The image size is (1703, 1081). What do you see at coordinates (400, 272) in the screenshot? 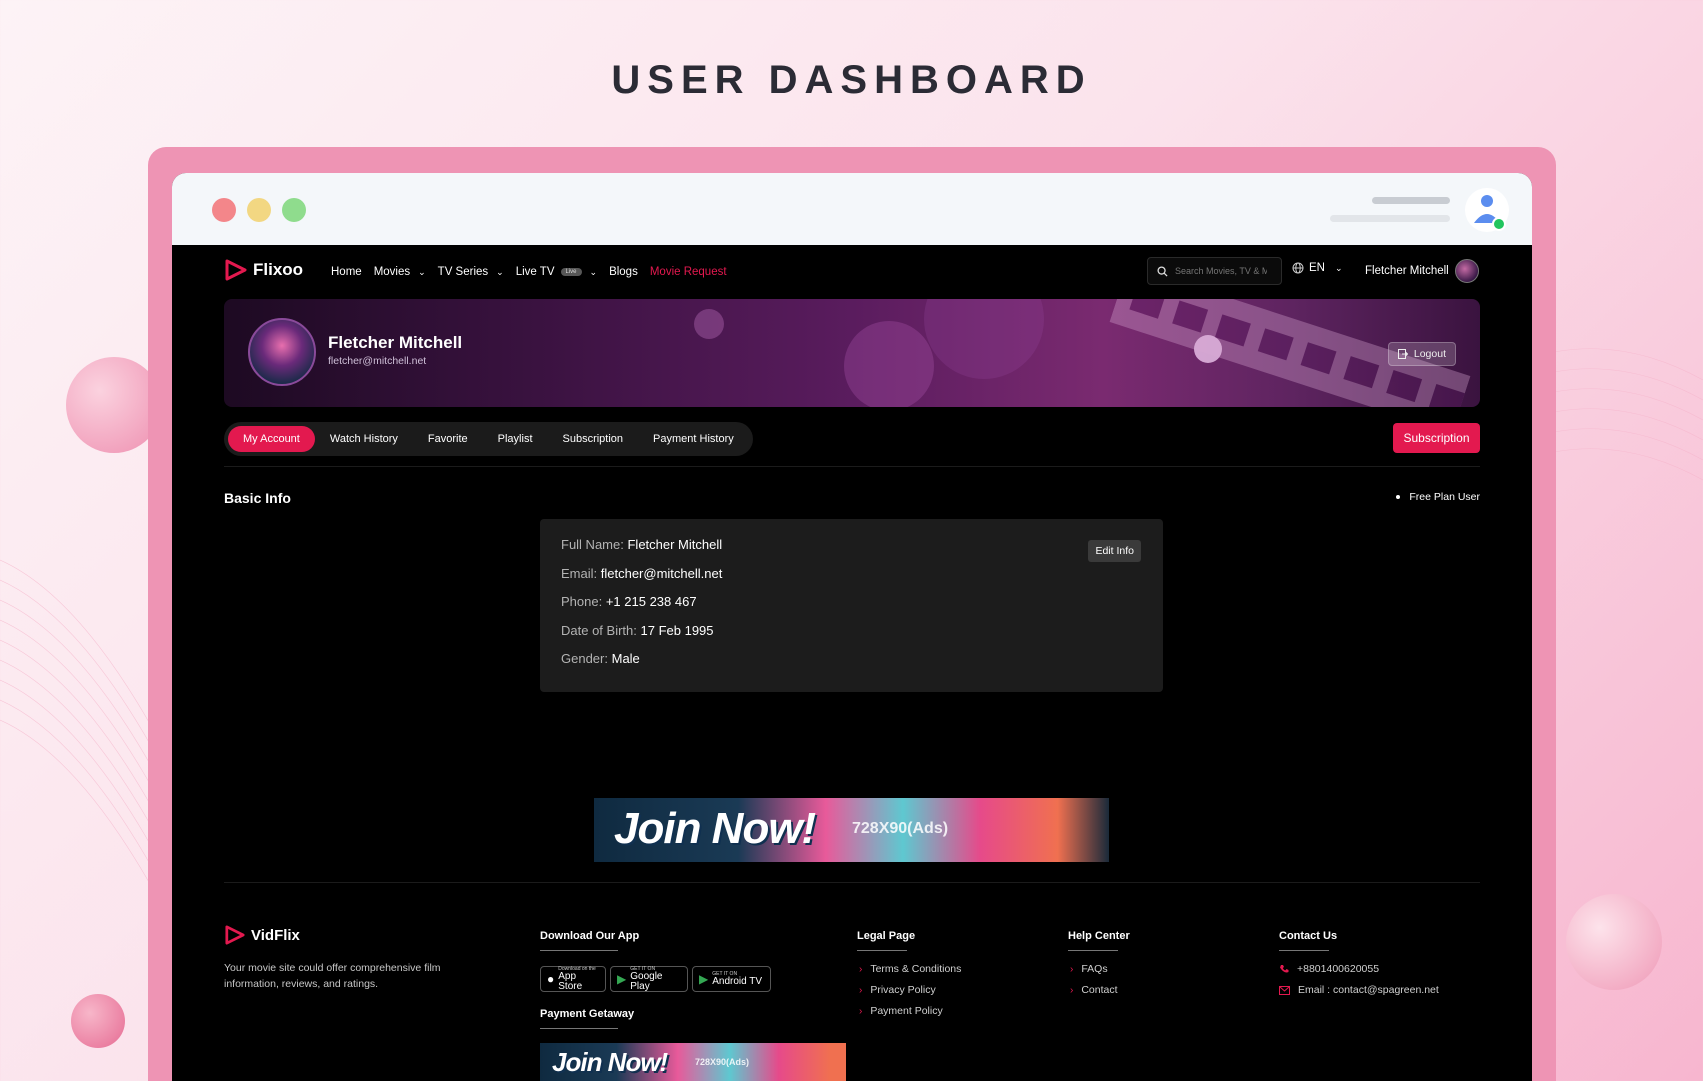
I see `nav-item-movies: Movies ⌄` at bounding box center [400, 272].